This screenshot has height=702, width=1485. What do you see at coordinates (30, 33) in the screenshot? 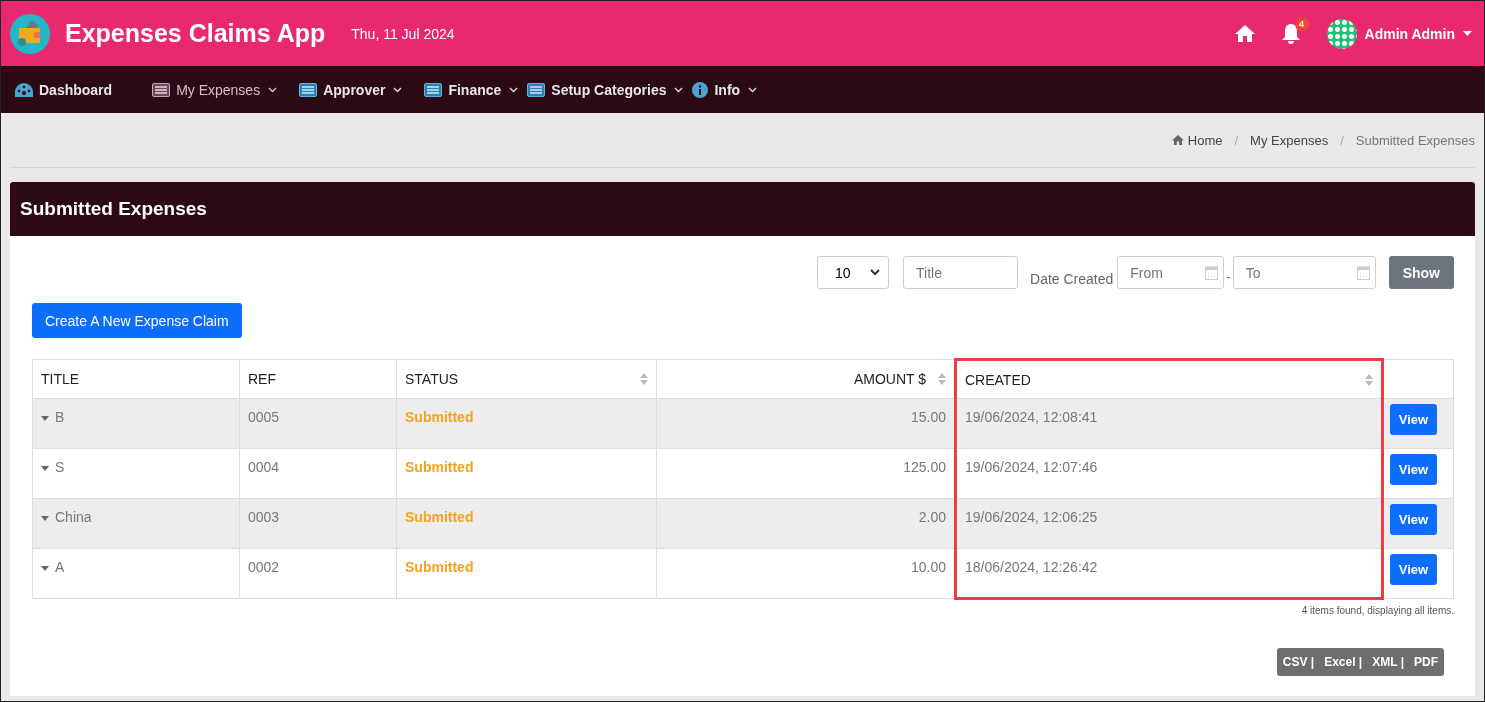
I see `wallet-logo-icon` at bounding box center [30, 33].